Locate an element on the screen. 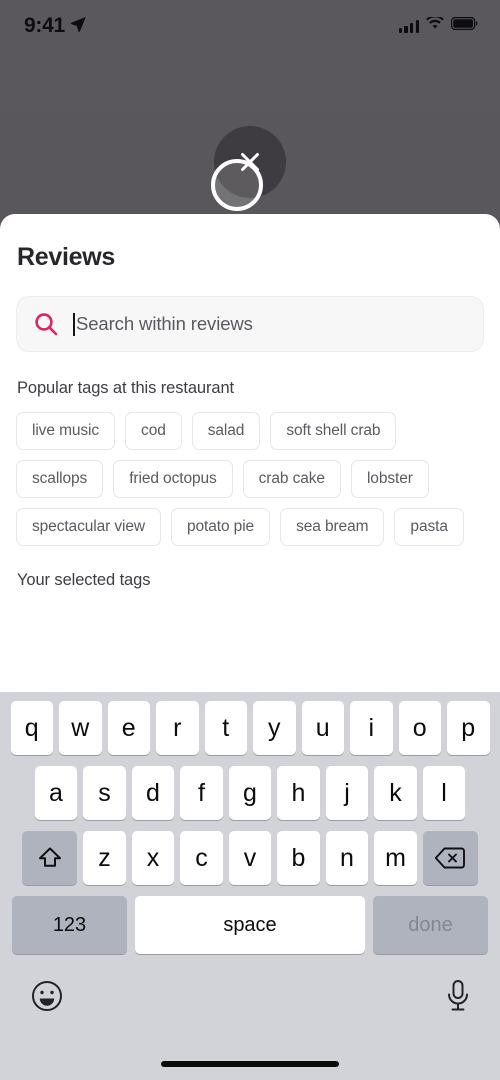 The image size is (500, 1080). tag-chip: fried octopus is located at coordinates (173, 479).